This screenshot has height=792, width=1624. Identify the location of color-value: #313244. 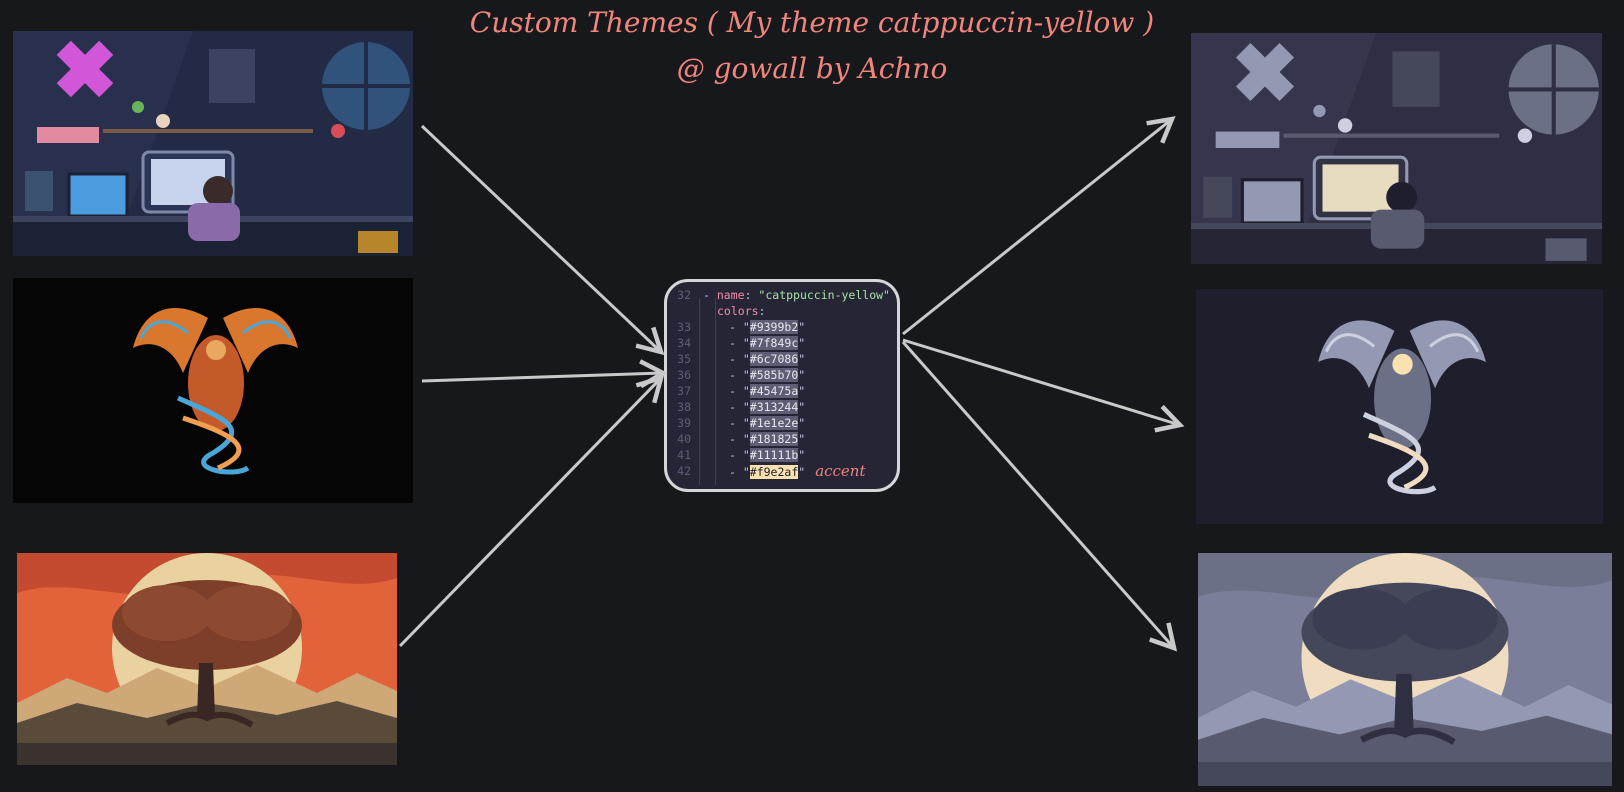
(774, 407).